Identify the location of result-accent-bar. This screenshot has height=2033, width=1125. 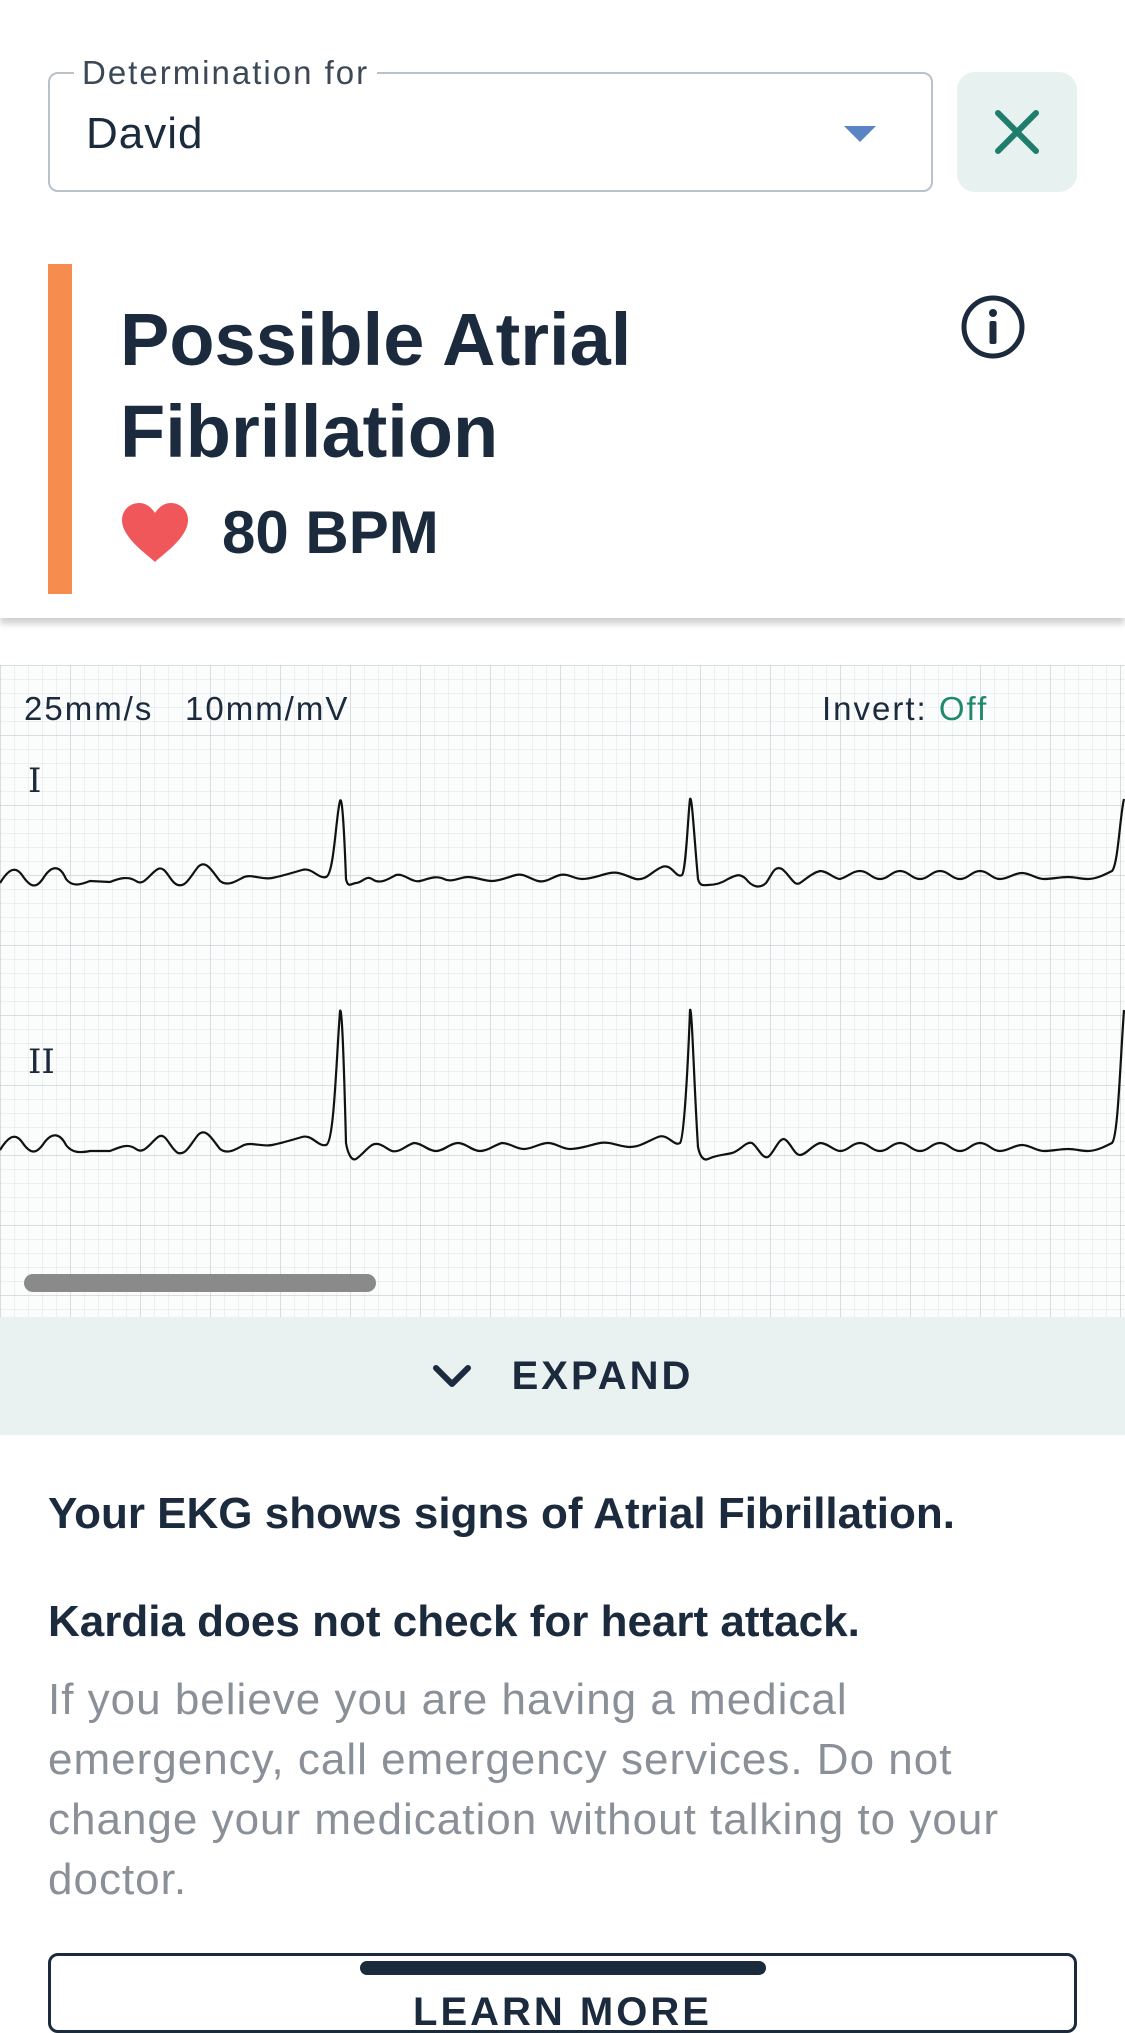
(60, 429).